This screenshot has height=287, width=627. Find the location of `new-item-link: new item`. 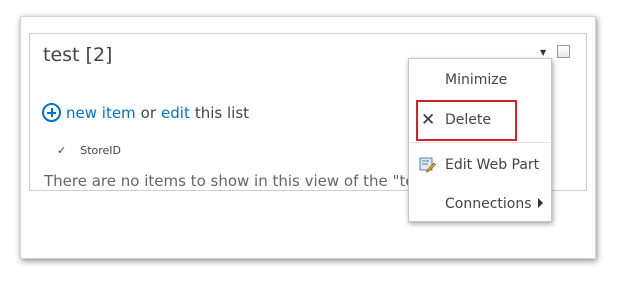

new-item-link: new item is located at coordinates (101, 113).